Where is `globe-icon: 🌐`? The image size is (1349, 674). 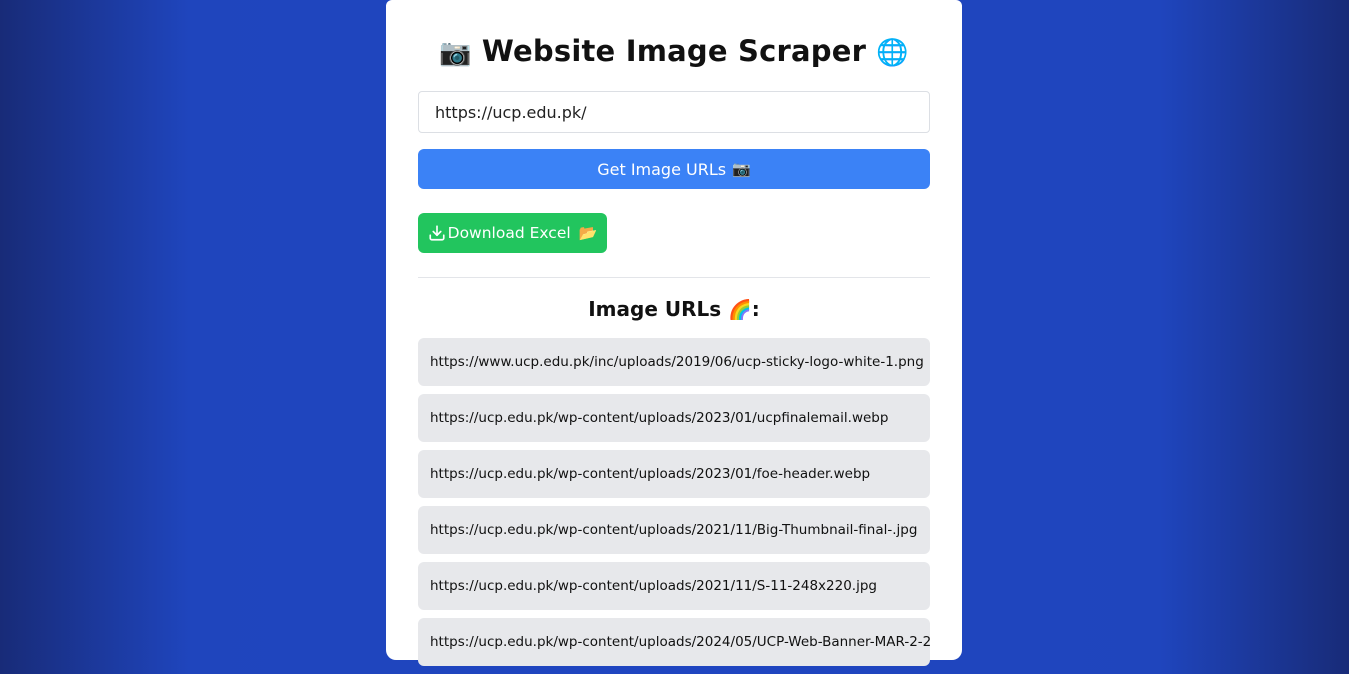 globe-icon: 🌐 is located at coordinates (892, 53).